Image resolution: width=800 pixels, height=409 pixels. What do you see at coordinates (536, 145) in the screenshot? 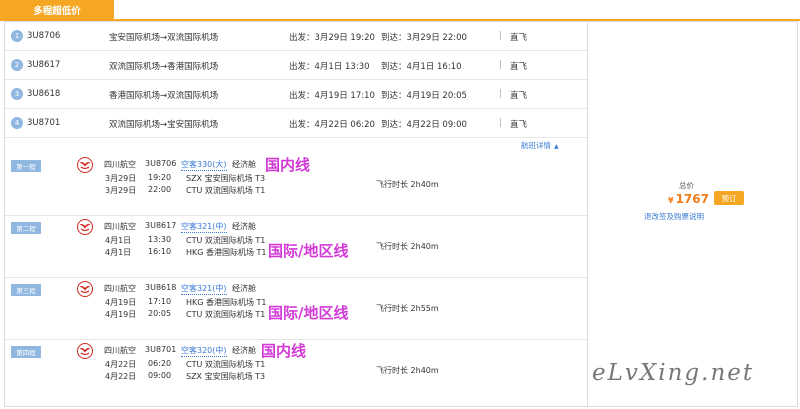
I see `flight-details-label: 航班详情` at bounding box center [536, 145].